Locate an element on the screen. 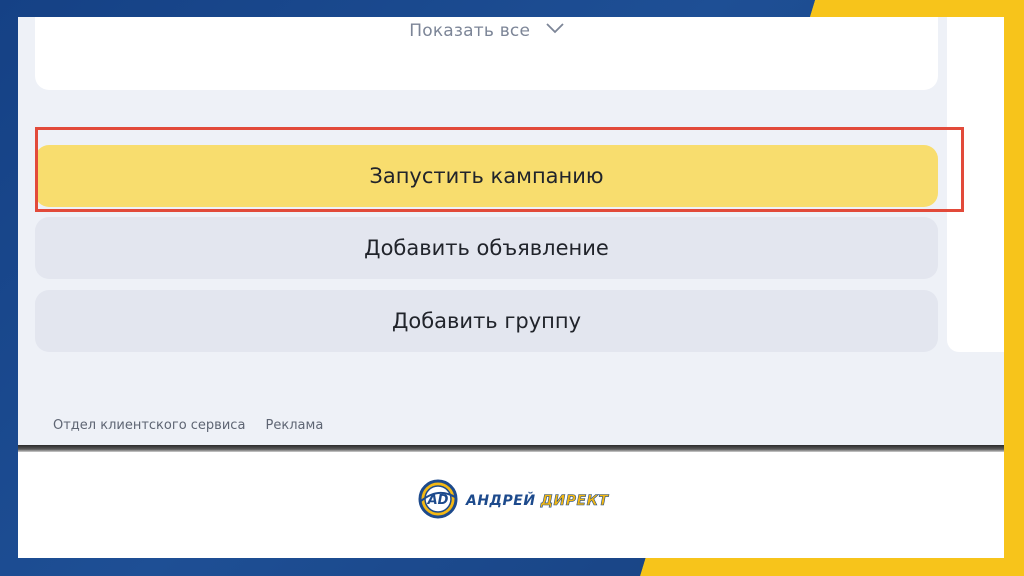 Image resolution: width=1024 pixels, height=576 pixels. logo-text-part2: ДИРЕКТ is located at coordinates (574, 501).